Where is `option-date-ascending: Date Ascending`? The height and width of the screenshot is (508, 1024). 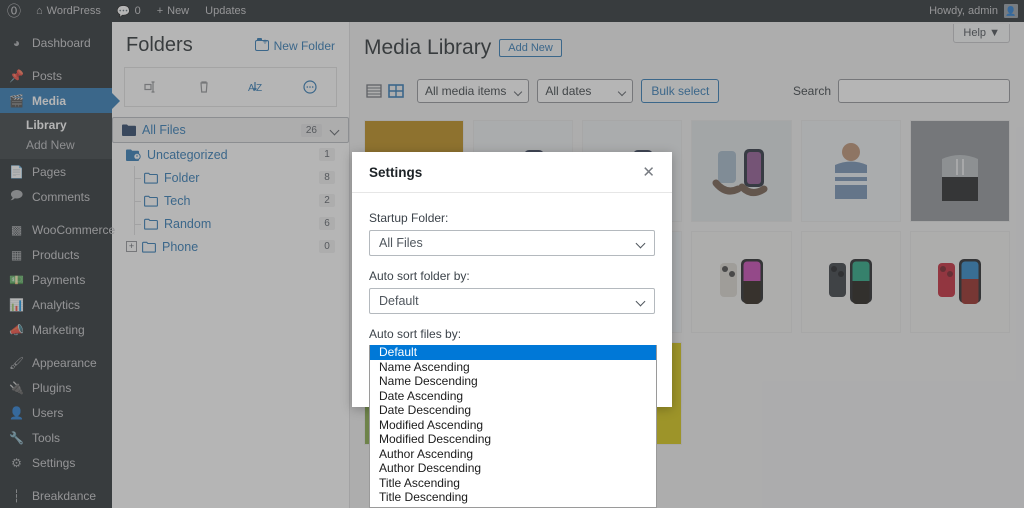 option-date-ascending: Date Ascending is located at coordinates (513, 396).